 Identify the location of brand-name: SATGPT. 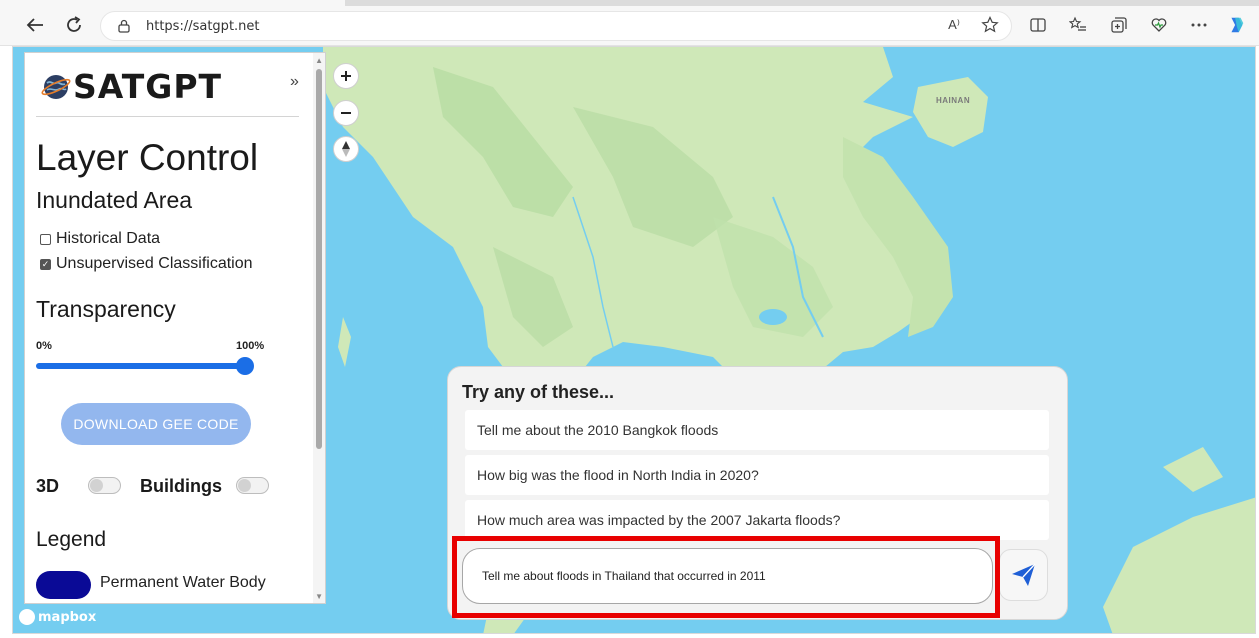
(148, 86).